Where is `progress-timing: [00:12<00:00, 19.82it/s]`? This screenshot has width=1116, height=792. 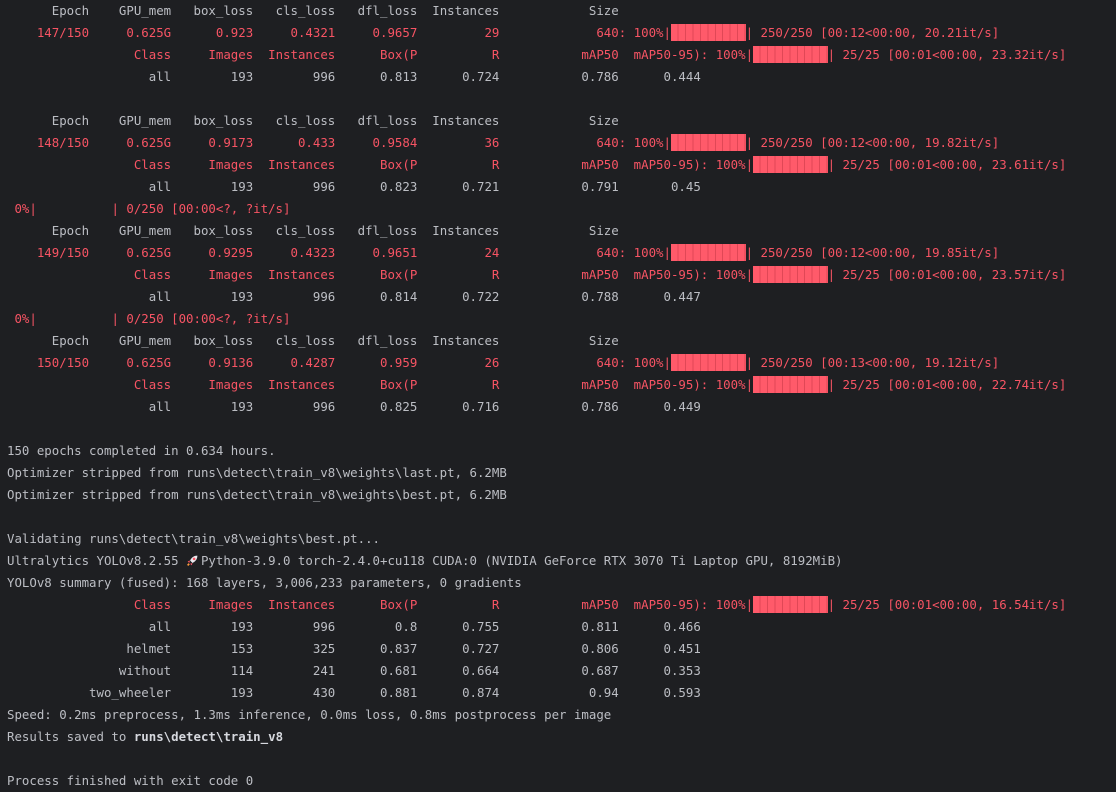
progress-timing: [00:12<00:00, 19.82it/s] is located at coordinates (910, 142).